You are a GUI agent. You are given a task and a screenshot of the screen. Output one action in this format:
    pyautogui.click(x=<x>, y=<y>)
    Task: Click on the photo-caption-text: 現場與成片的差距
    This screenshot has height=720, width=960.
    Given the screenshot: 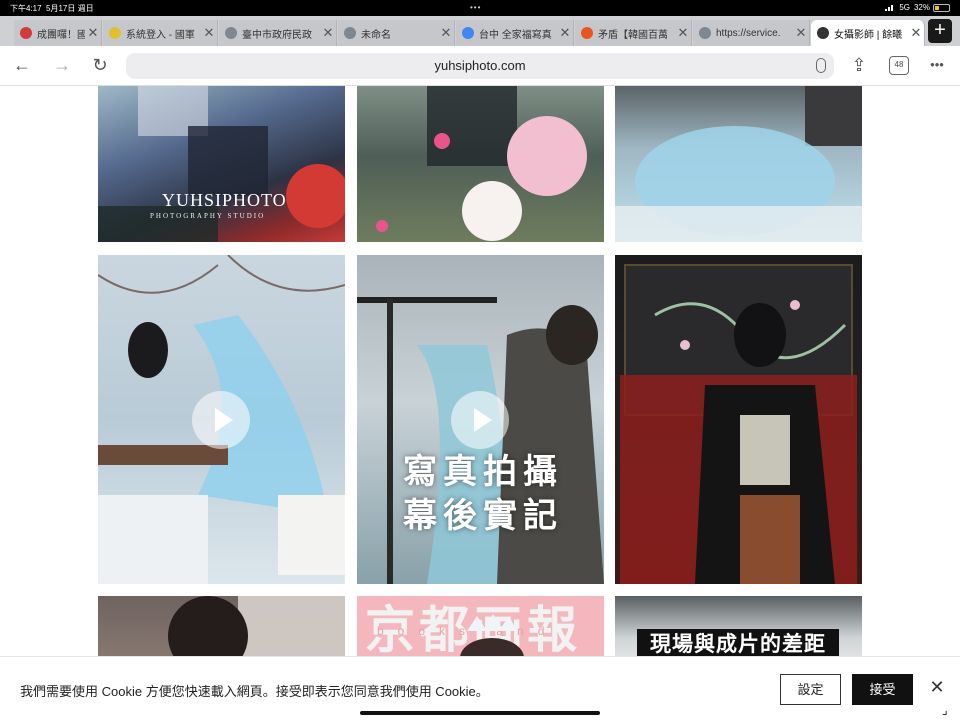 What is the action you would take?
    pyautogui.click(x=738, y=644)
    